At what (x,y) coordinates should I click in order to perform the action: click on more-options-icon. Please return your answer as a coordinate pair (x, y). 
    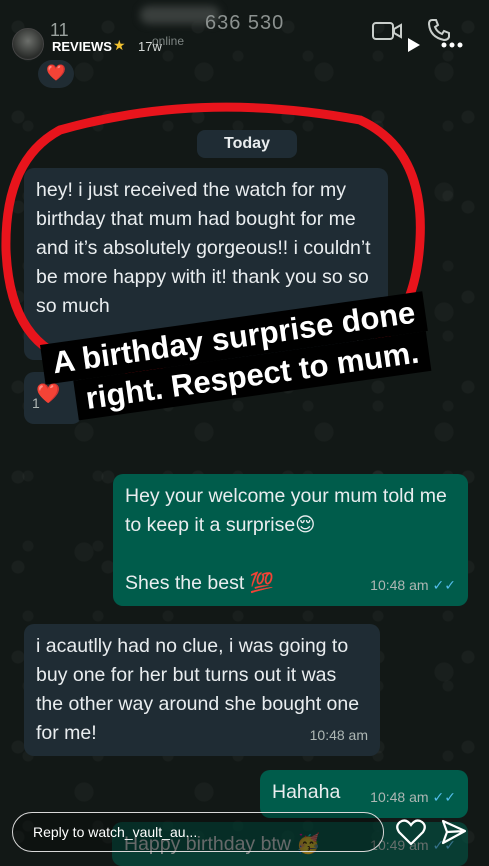
    Looking at the image, I should click on (452, 47).